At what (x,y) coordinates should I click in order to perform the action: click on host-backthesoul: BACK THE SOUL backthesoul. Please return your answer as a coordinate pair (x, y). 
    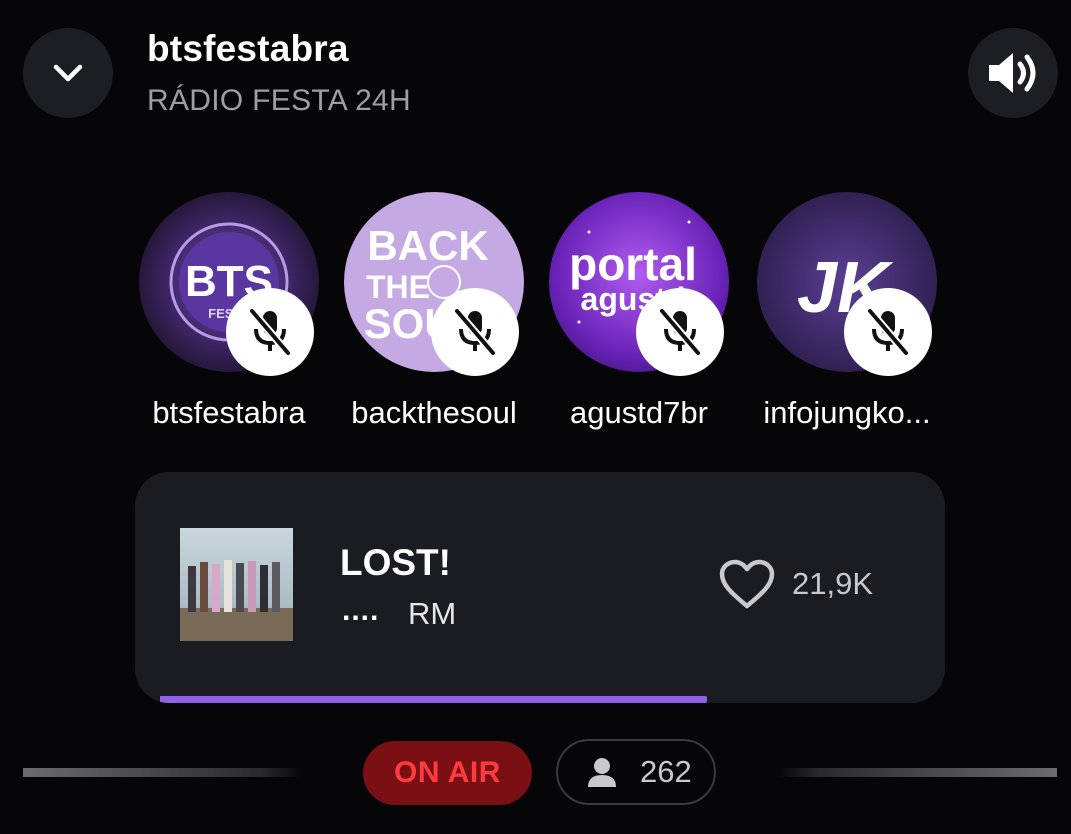
    Looking at the image, I should click on (434, 317).